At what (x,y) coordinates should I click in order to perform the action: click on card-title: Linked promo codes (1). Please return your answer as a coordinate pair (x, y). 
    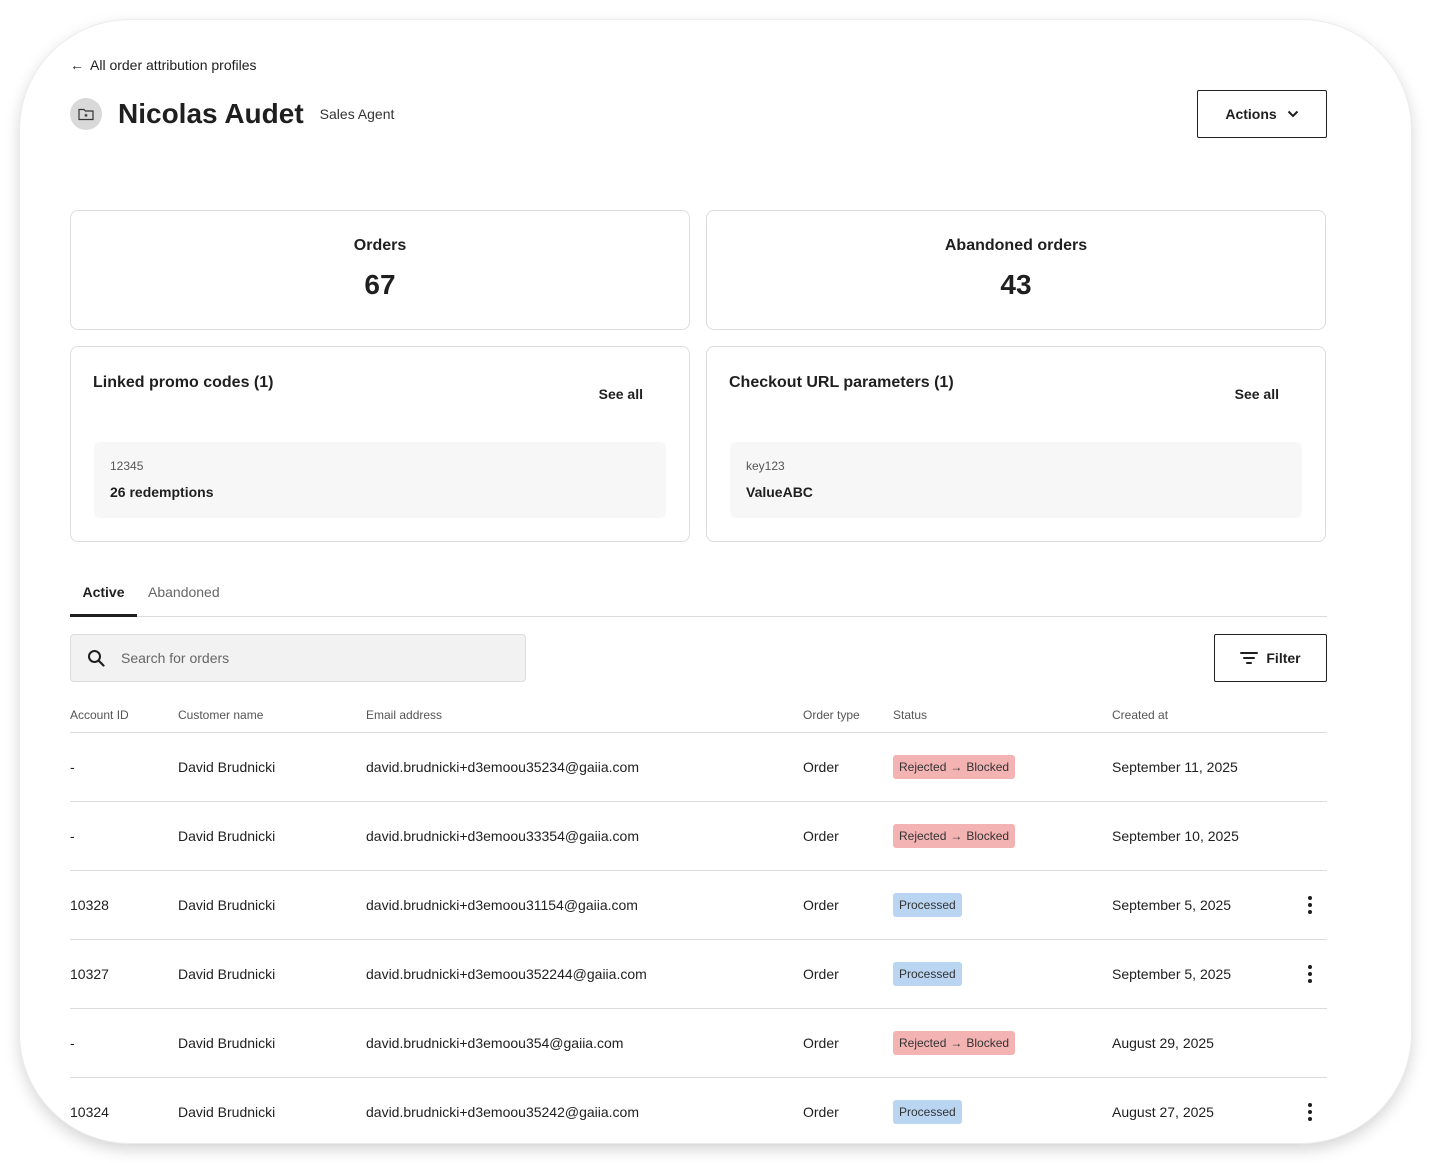
    Looking at the image, I should click on (183, 382).